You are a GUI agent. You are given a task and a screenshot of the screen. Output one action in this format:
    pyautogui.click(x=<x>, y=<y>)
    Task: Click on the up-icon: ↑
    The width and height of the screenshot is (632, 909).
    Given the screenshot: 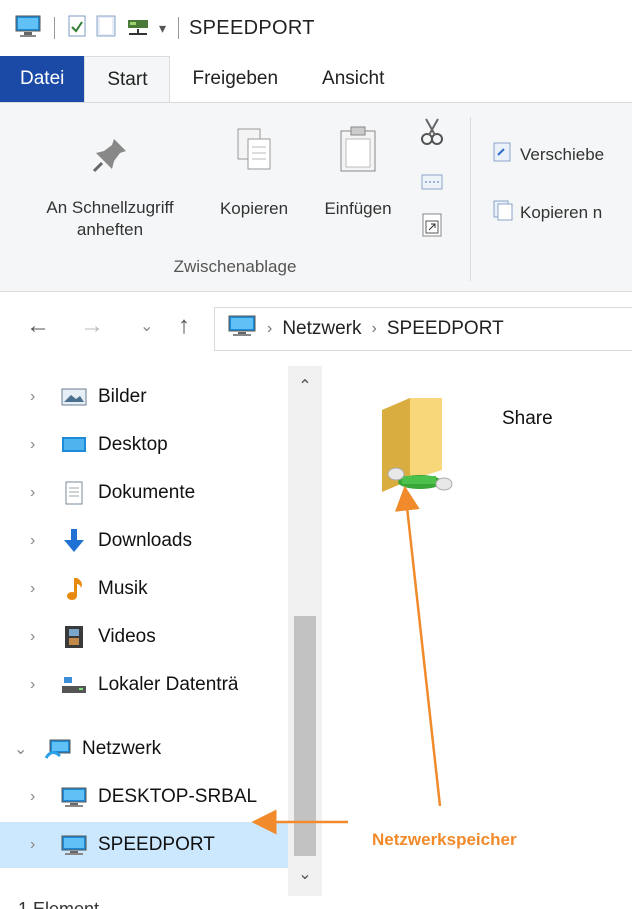 What is the action you would take?
    pyautogui.click(x=184, y=326)
    